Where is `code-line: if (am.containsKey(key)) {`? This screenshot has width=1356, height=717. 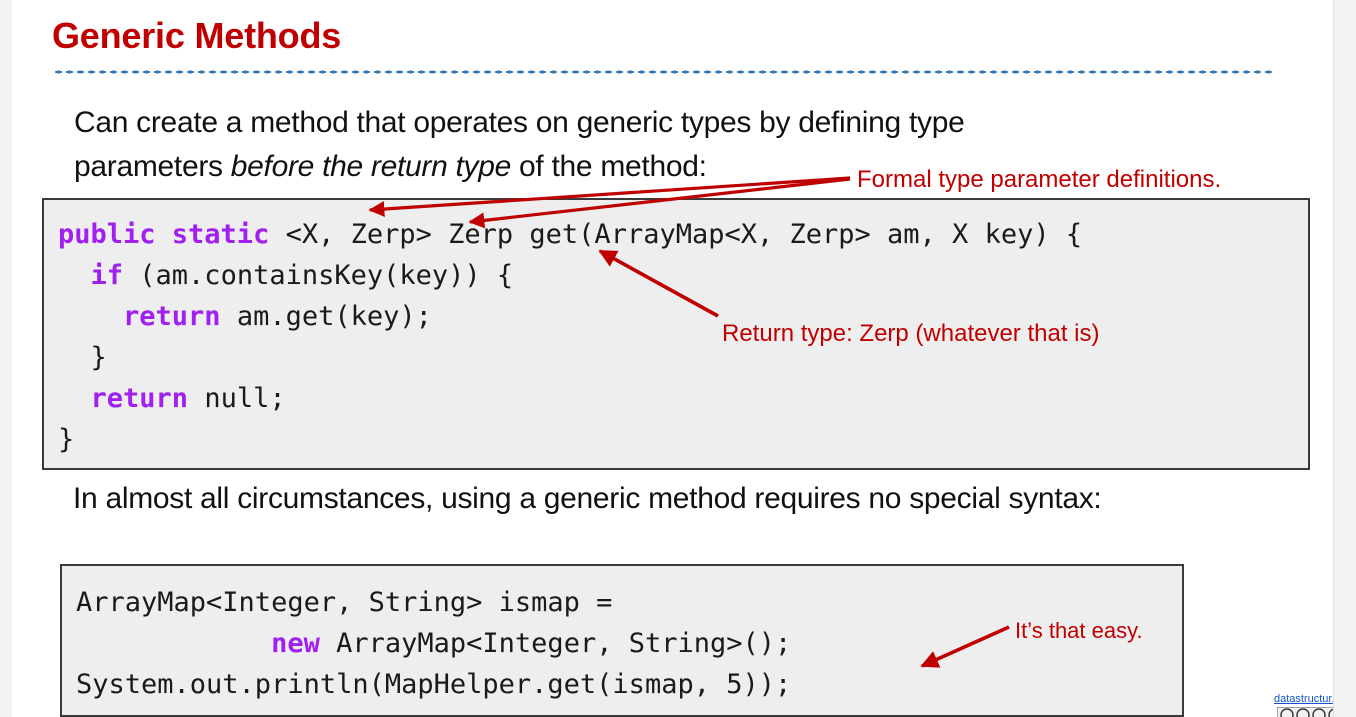 code-line: if (am.containsKey(key)) { is located at coordinates (683, 275).